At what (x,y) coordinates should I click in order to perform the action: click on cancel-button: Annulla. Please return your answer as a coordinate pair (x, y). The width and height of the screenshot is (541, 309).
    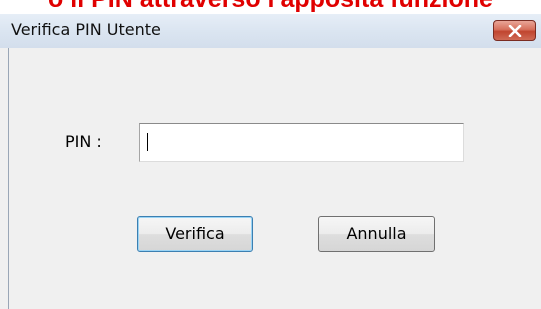
    Looking at the image, I should click on (376, 234).